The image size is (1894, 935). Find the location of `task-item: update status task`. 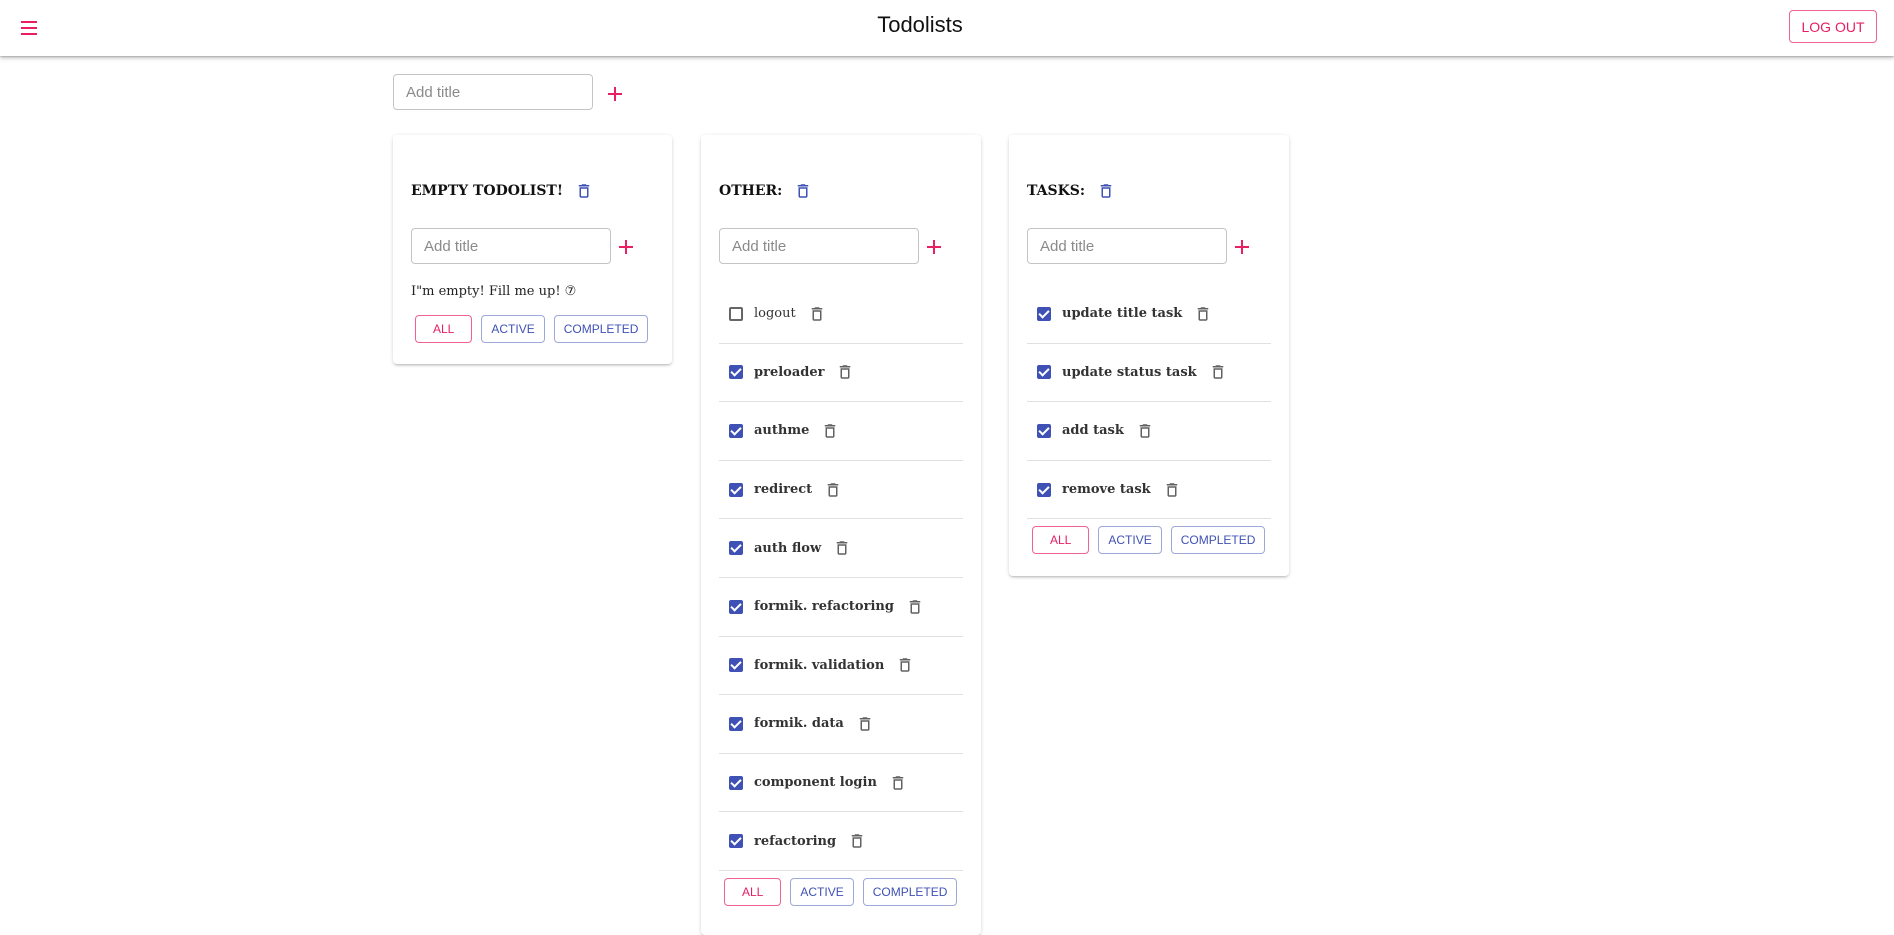

task-item: update status task is located at coordinates (1149, 373).